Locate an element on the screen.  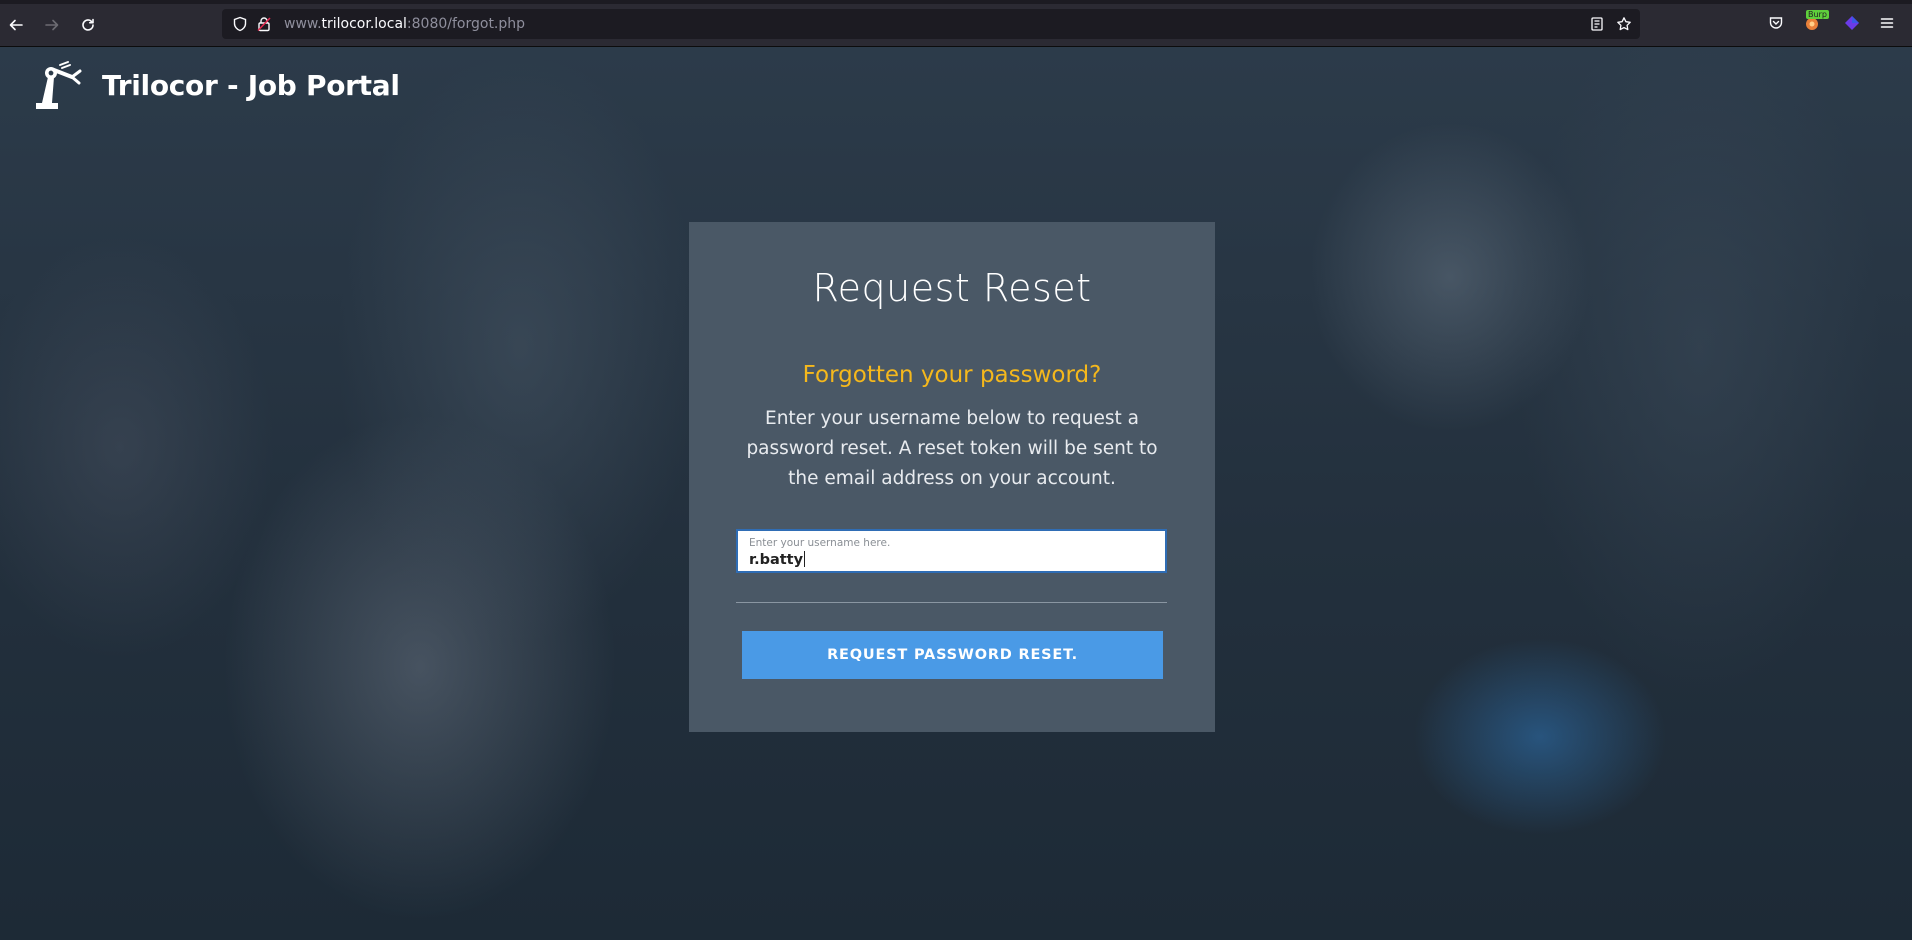
form-divider is located at coordinates (951, 602).